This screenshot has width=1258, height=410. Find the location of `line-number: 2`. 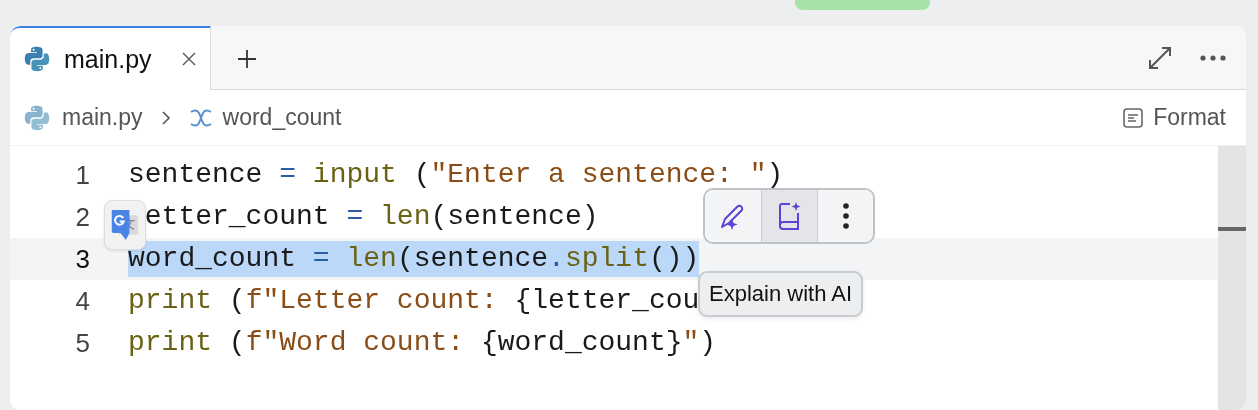

line-number: 2 is located at coordinates (82, 217).